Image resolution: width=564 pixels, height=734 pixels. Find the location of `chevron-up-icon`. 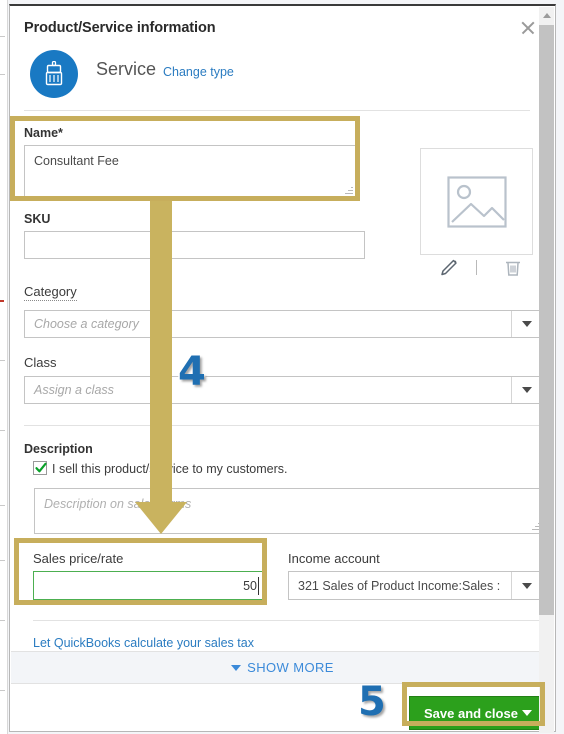

chevron-up-icon is located at coordinates (546, 15).